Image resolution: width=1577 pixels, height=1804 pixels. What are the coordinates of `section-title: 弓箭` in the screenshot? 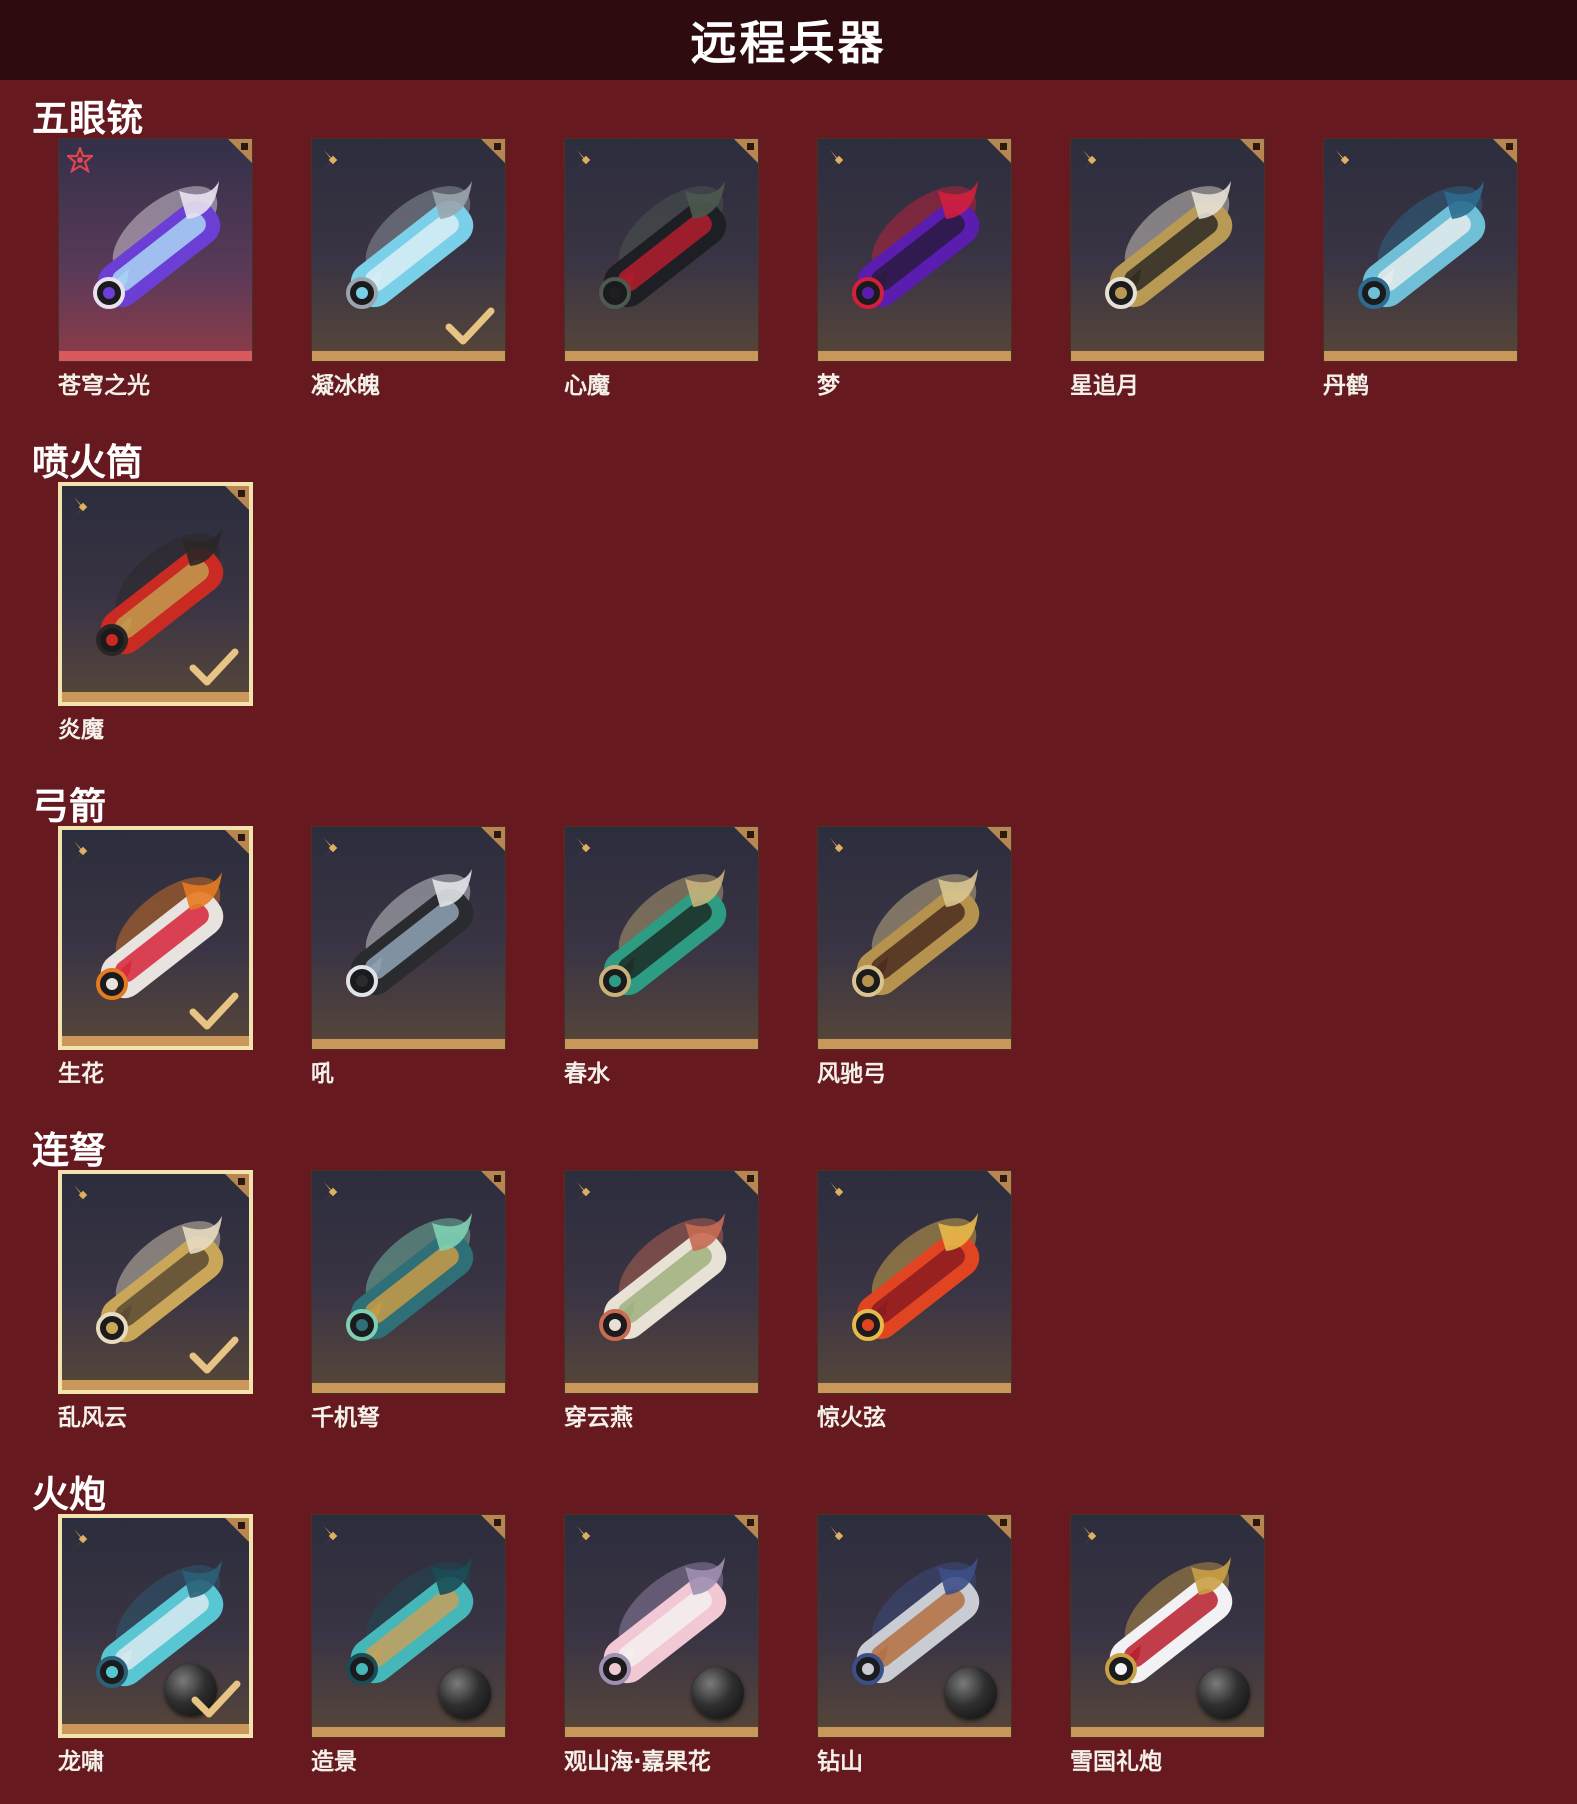 It's located at (69, 806).